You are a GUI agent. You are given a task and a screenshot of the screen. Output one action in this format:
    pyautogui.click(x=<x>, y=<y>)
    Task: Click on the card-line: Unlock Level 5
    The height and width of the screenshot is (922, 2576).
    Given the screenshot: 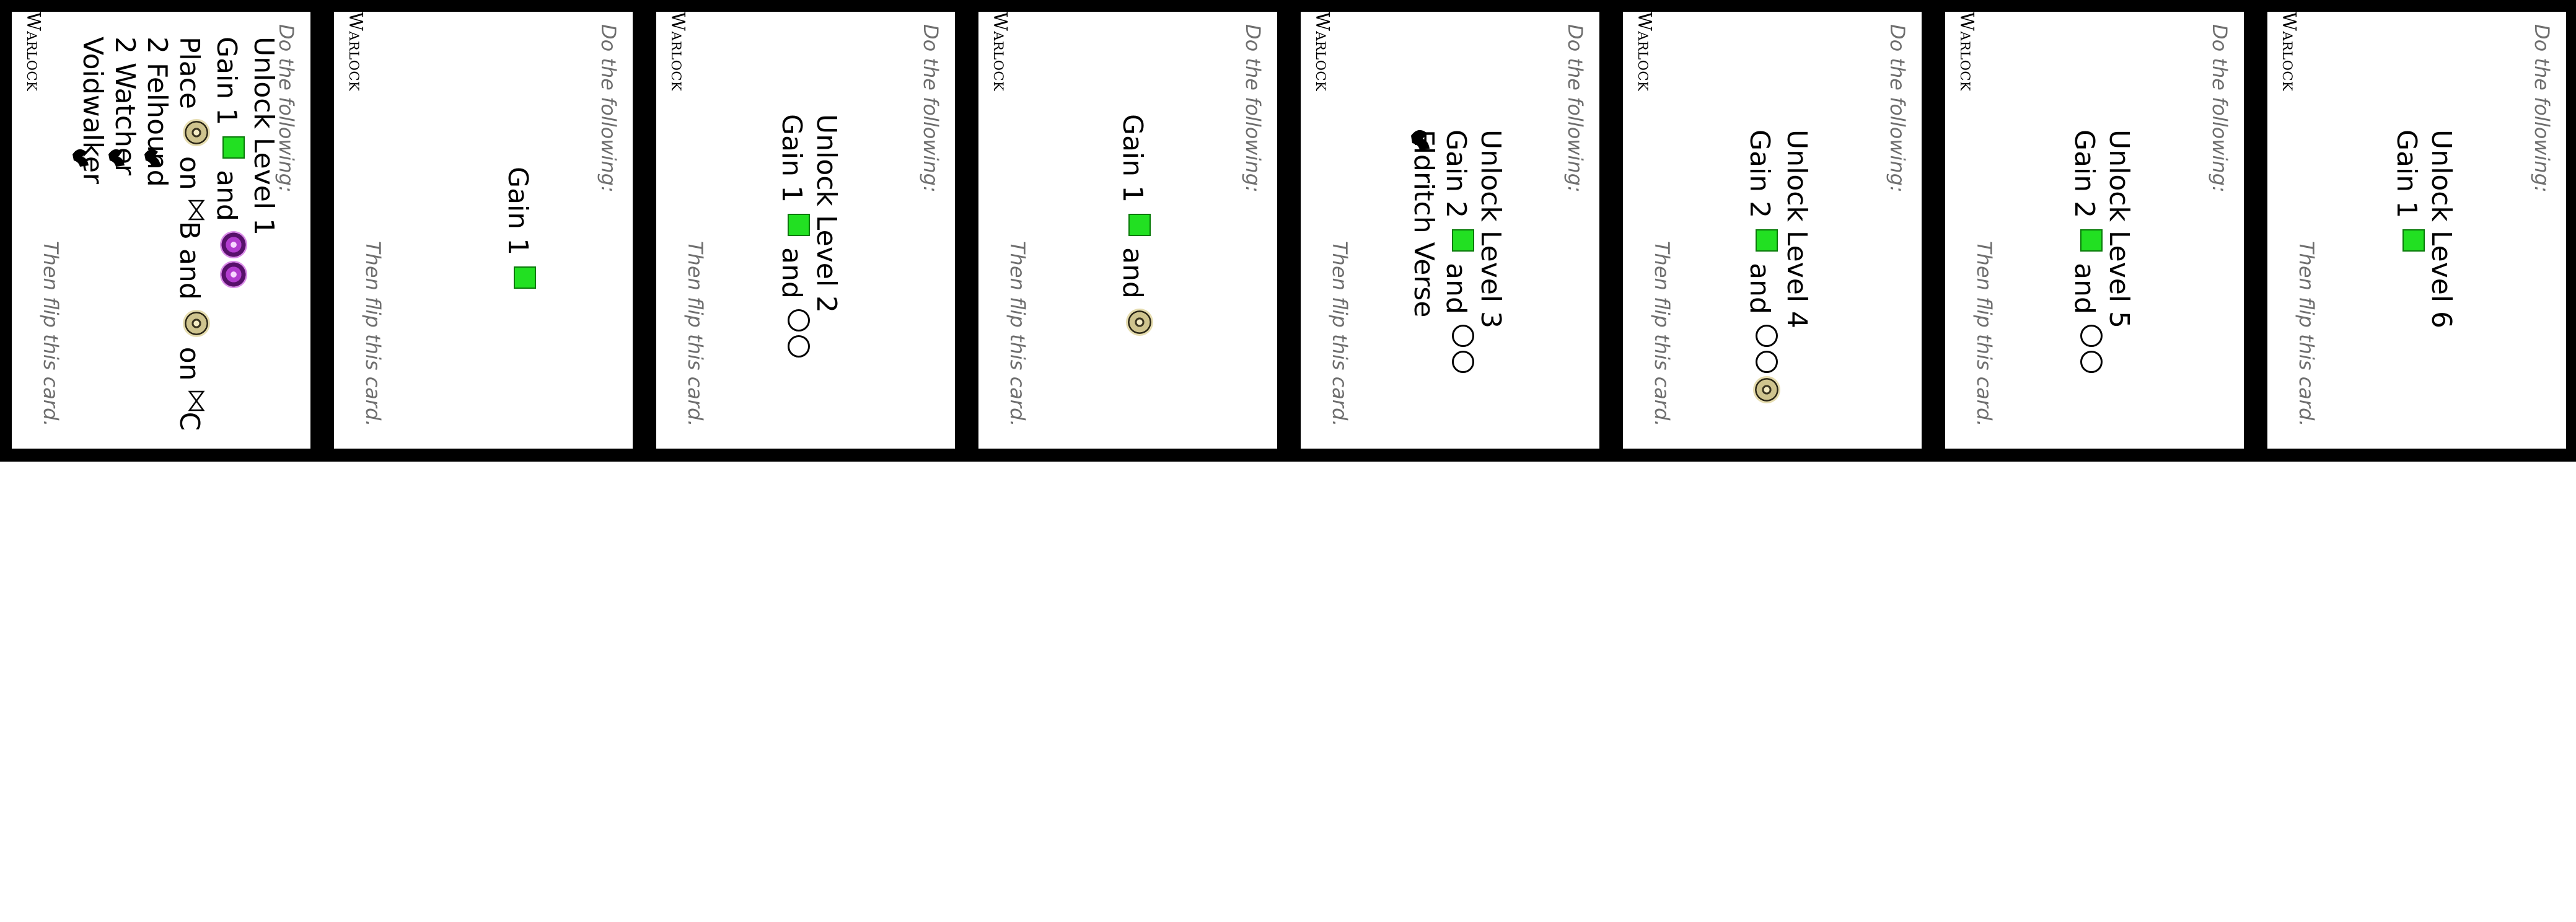 What is the action you would take?
    pyautogui.click(x=2119, y=252)
    